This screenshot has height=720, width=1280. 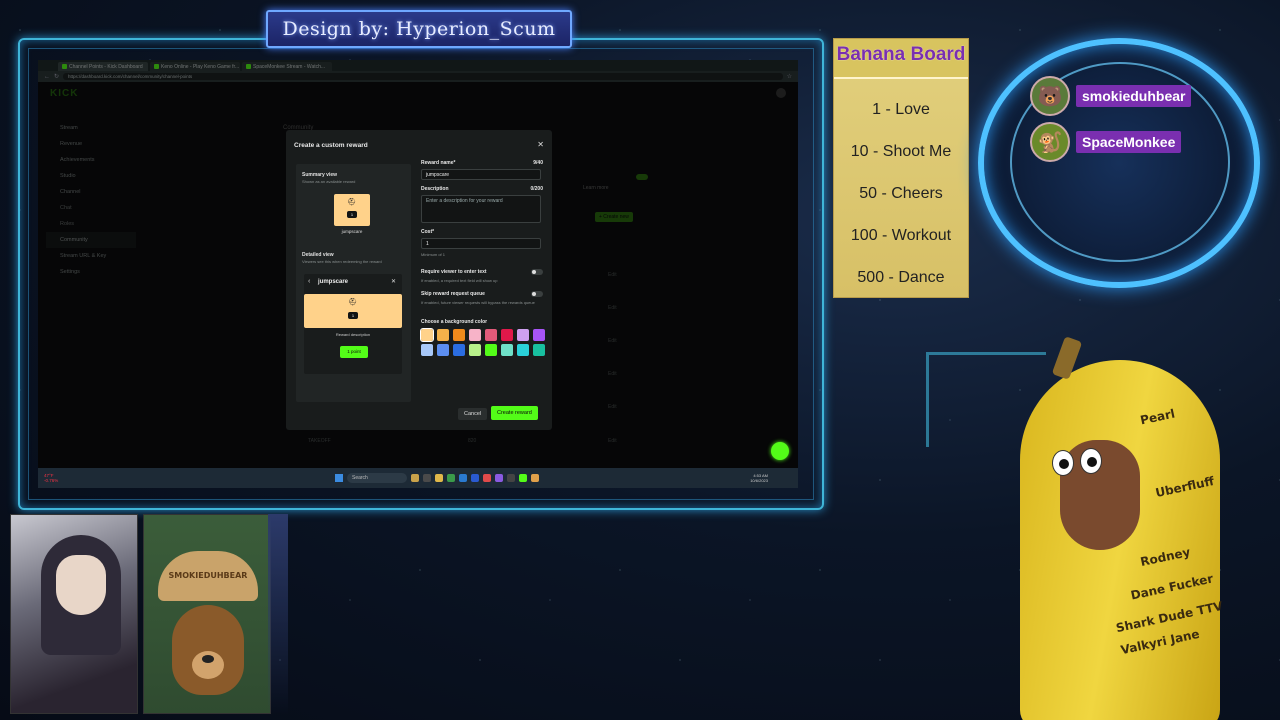 What do you see at coordinates (278, 614) in the screenshot?
I see `cam-accent-bar` at bounding box center [278, 614].